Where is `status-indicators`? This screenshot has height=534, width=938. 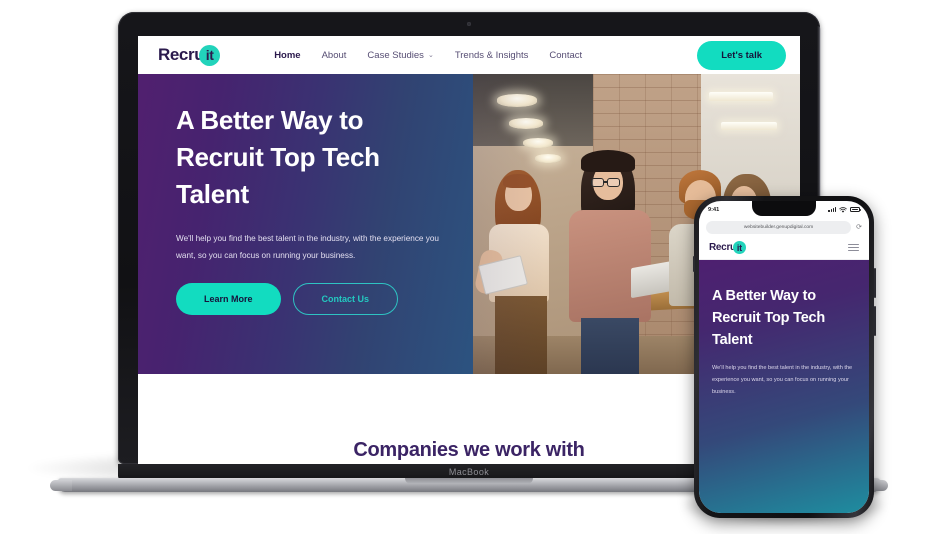 status-indicators is located at coordinates (844, 209).